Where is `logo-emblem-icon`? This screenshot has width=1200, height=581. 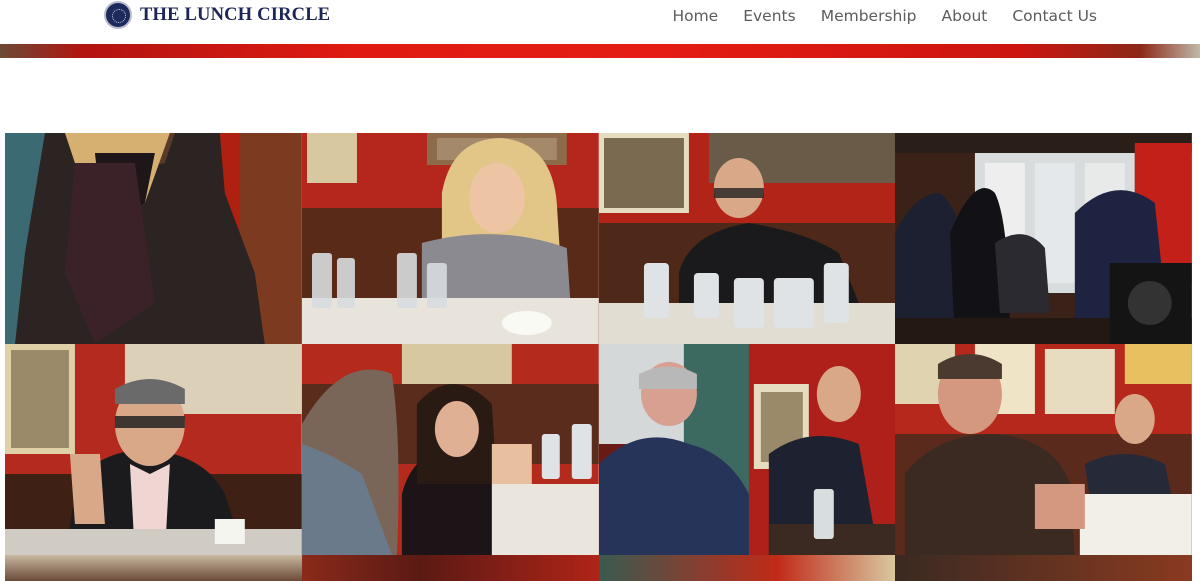 logo-emblem-icon is located at coordinates (118, 15).